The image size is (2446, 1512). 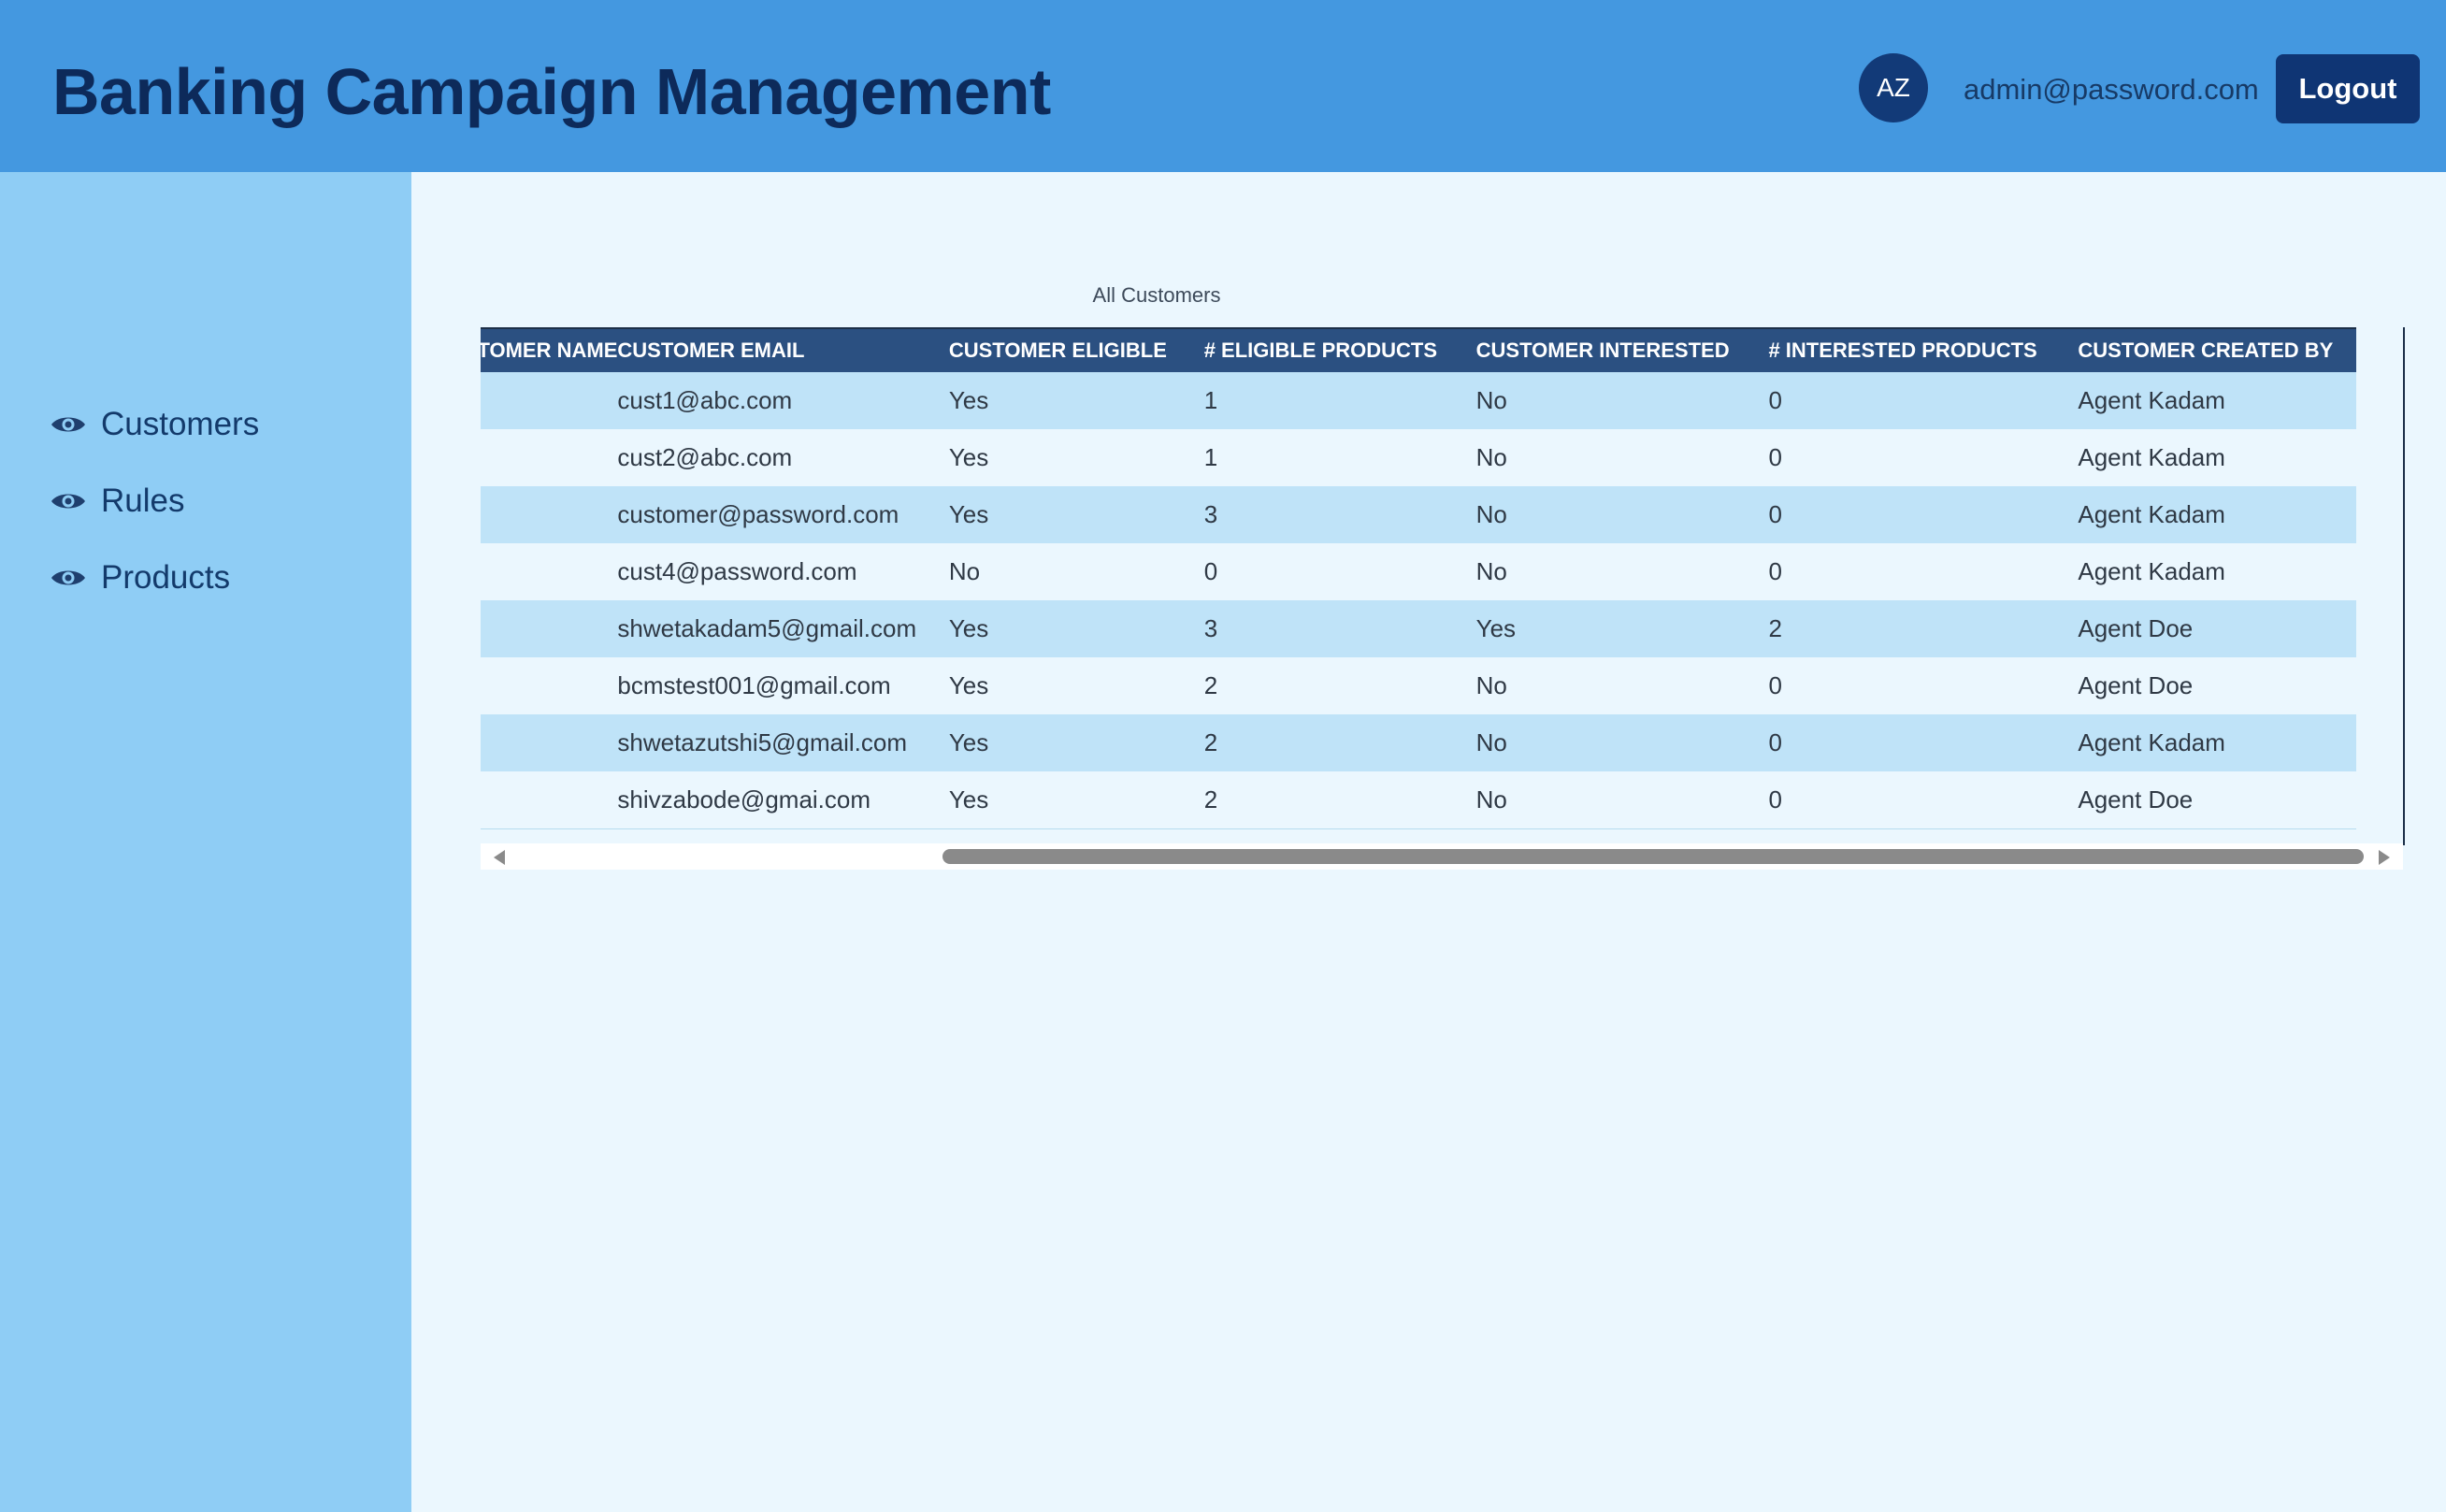 I want to click on table-row: customer@password.com Yes 3 No 0 Agent Kadam, so click(x=1418, y=514).